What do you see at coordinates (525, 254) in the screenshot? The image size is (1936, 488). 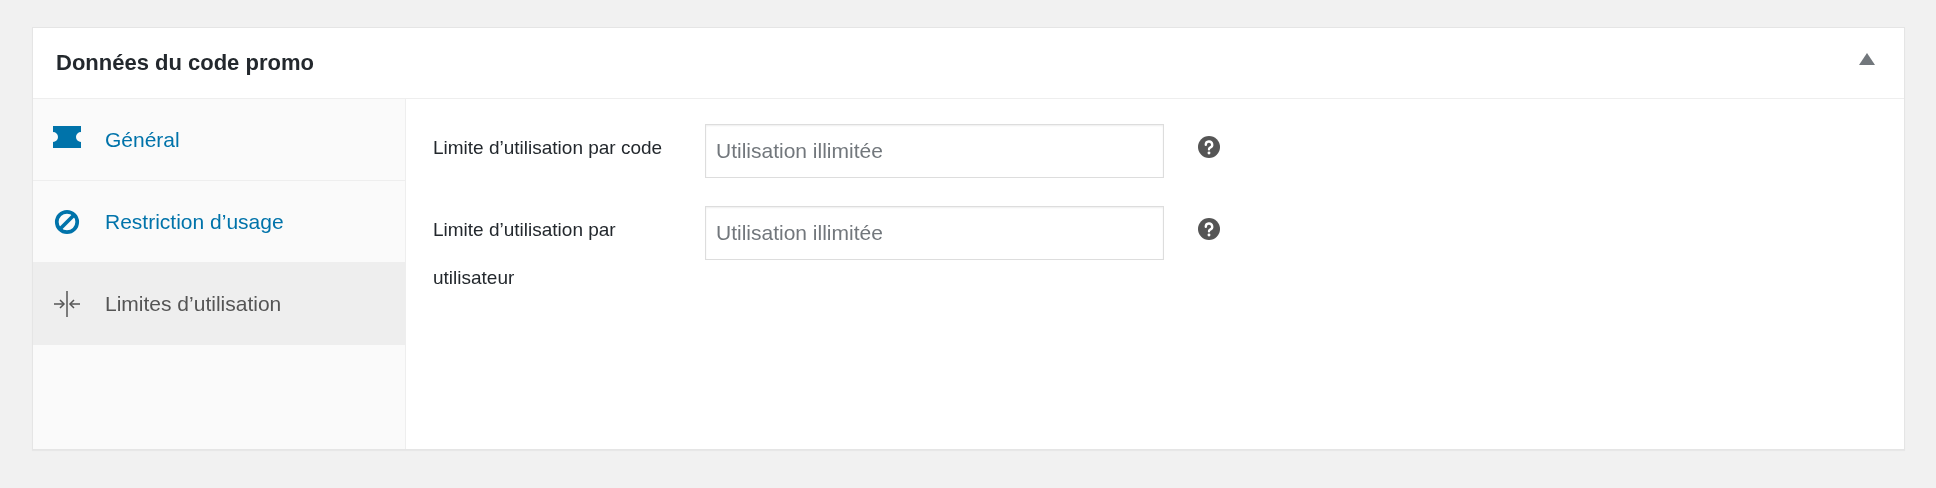 I see `field-label: Limite d’utilisation par utilisateur` at bounding box center [525, 254].